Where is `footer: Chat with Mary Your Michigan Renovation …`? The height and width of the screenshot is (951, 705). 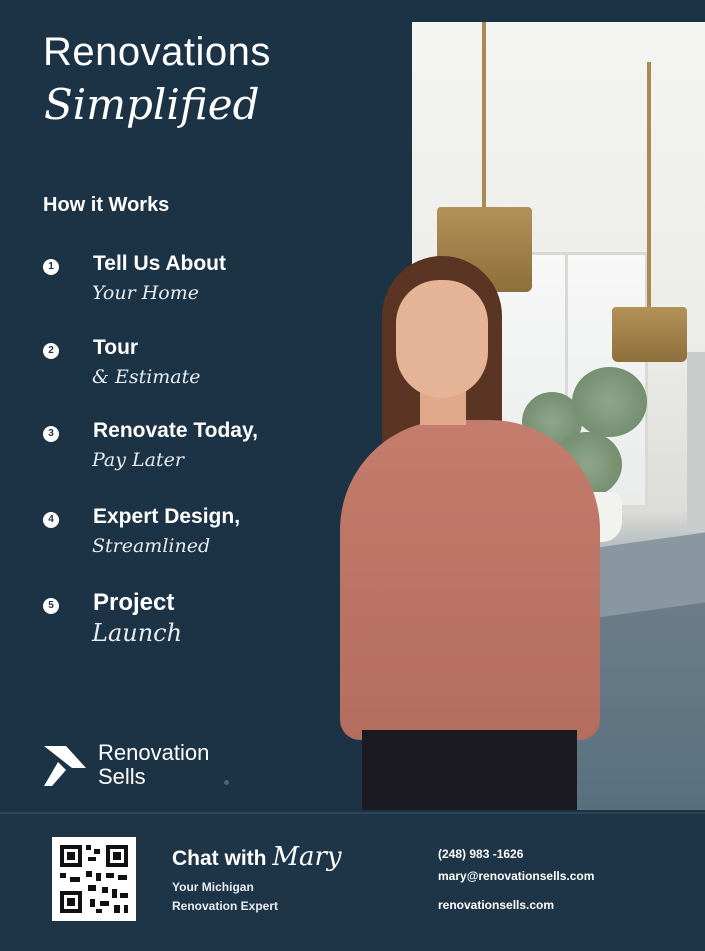
footer: Chat with Mary Your Michigan Renovation … is located at coordinates (352, 881).